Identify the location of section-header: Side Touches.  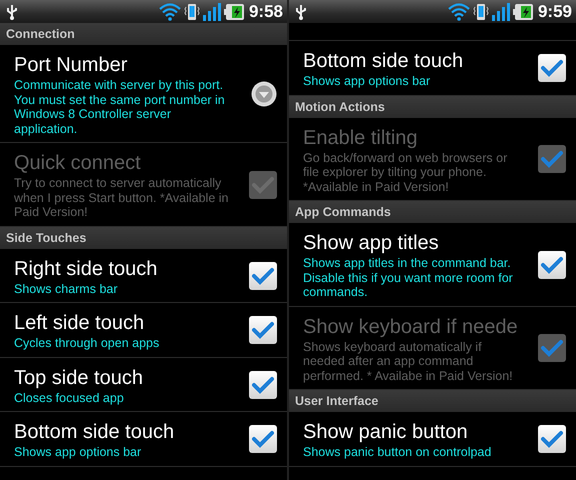
(143, 237).